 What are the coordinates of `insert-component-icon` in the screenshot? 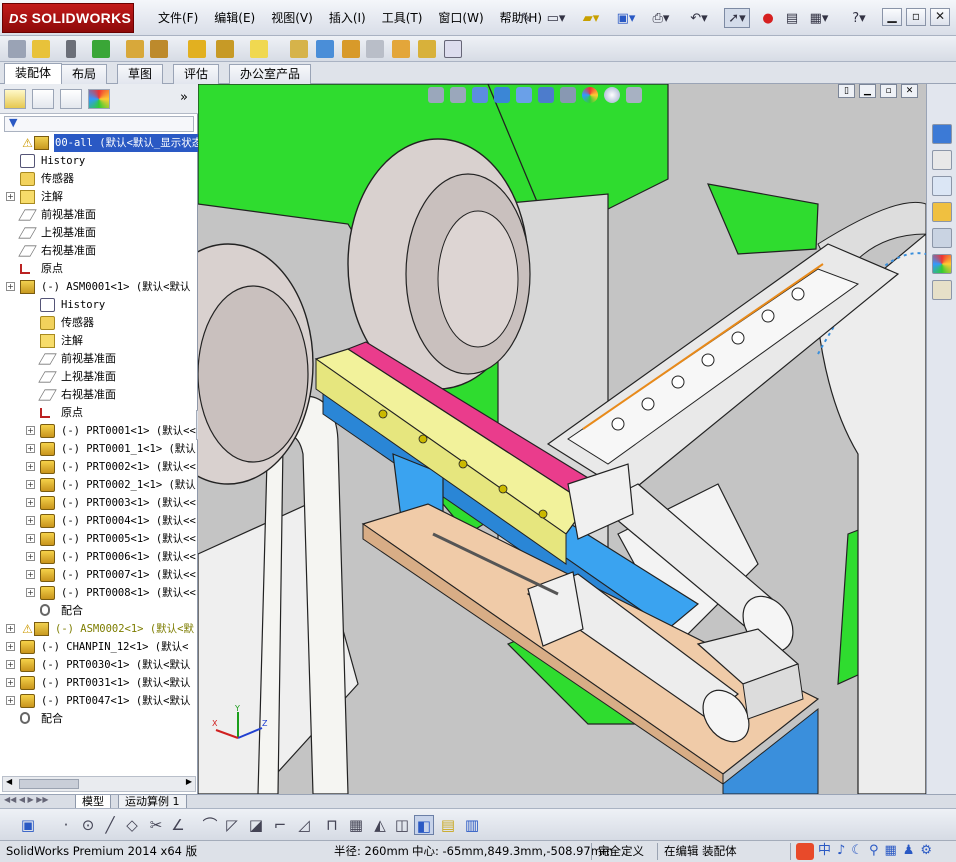 It's located at (17, 49).